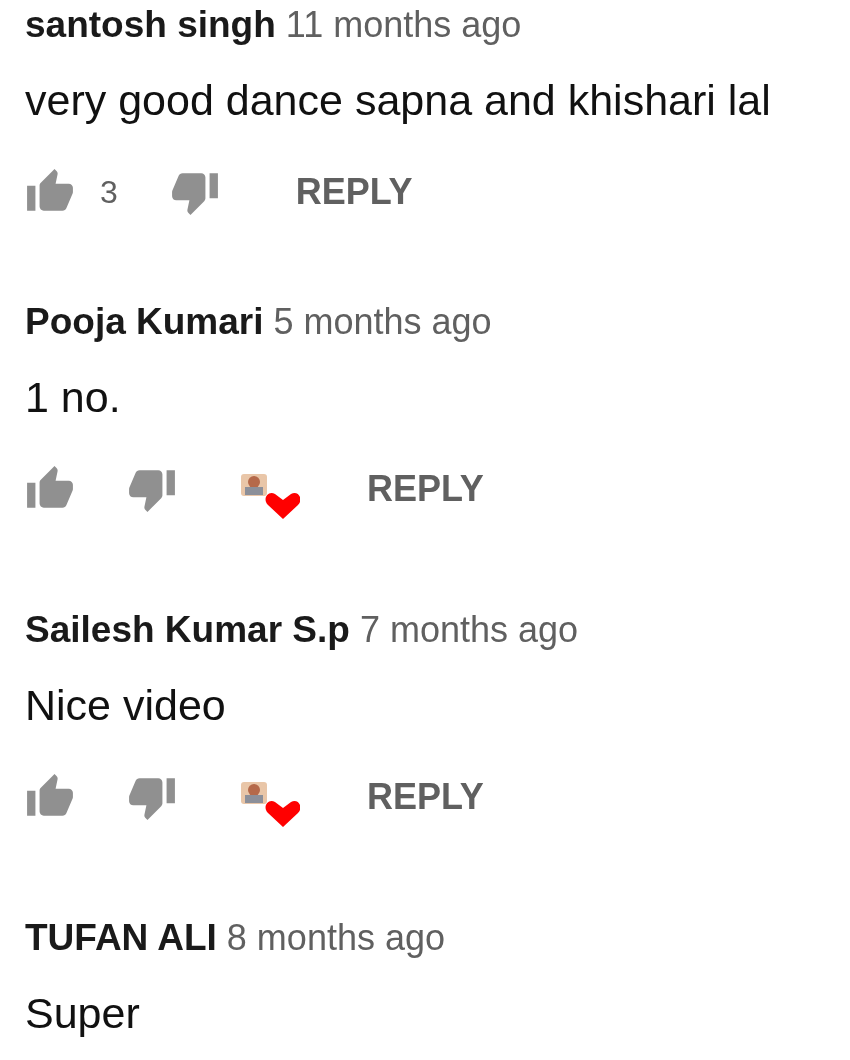 The height and width of the screenshot is (1060, 850). I want to click on comment-time: 11 months ago, so click(403, 25).